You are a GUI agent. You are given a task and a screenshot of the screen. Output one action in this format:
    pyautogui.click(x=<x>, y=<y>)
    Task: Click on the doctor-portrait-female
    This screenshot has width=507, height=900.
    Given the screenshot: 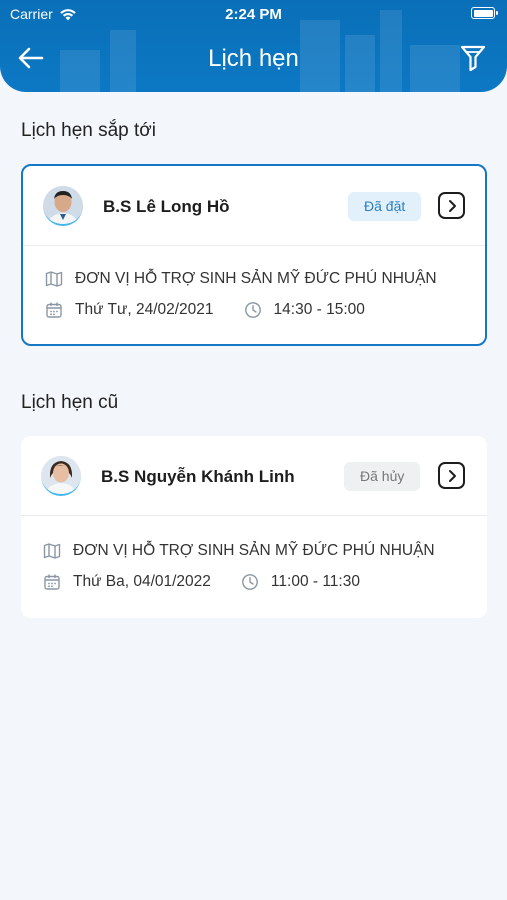 What is the action you would take?
    pyautogui.click(x=61, y=475)
    